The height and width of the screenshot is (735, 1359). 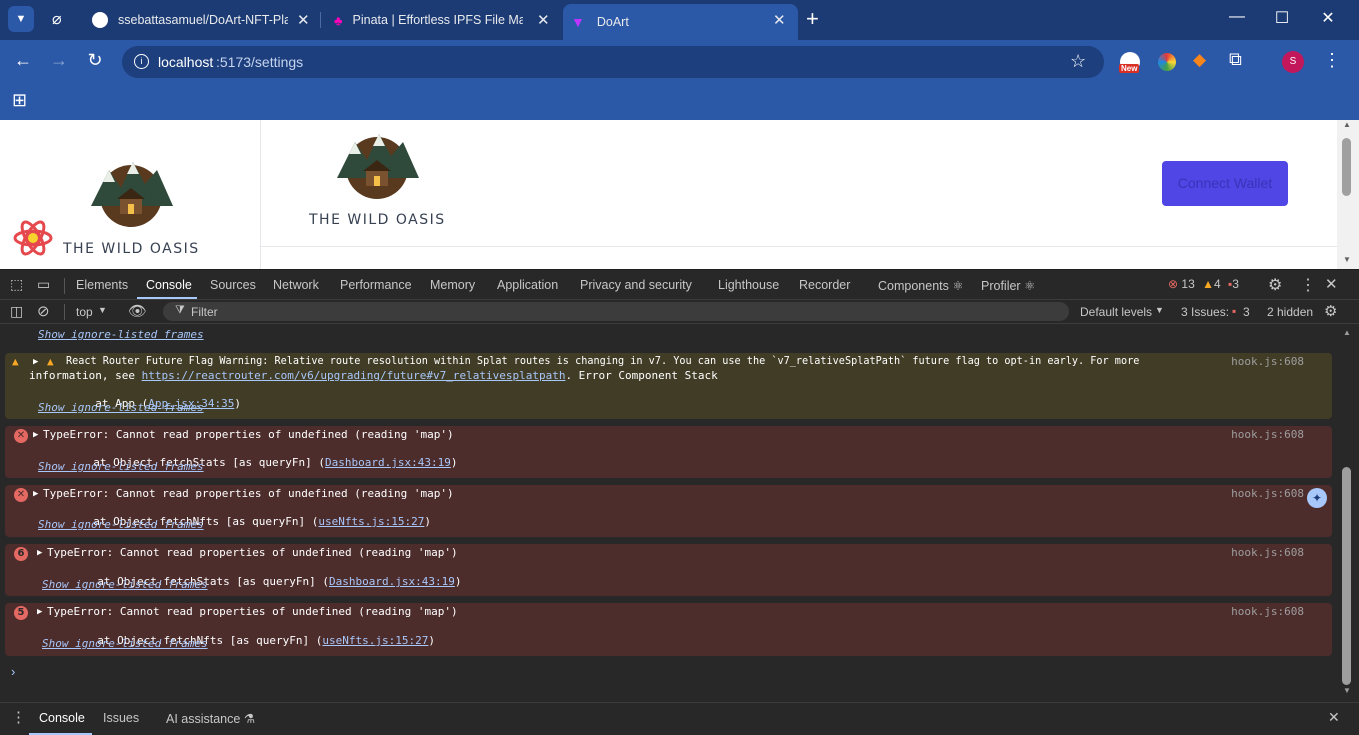 What do you see at coordinates (1330, 311) in the screenshot?
I see `console-settings-icon: ⚙` at bounding box center [1330, 311].